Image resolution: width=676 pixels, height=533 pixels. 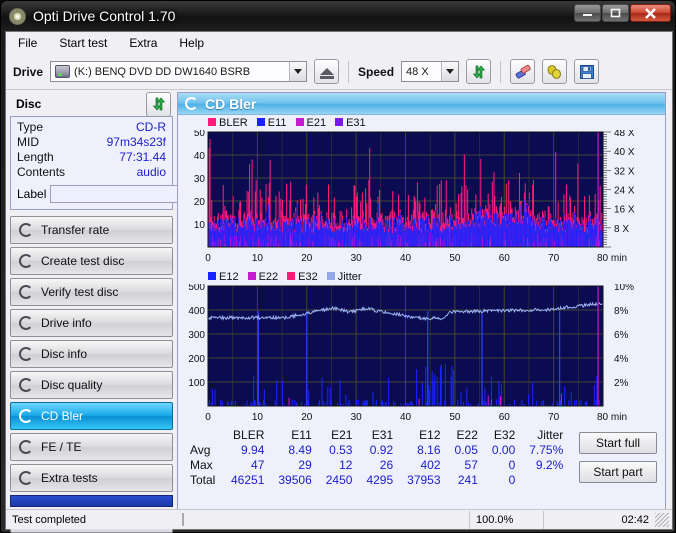 I want to click on table-header-row: BLER E11 E21 E31 E12 E22 E32 Jitter, so click(x=376, y=435).